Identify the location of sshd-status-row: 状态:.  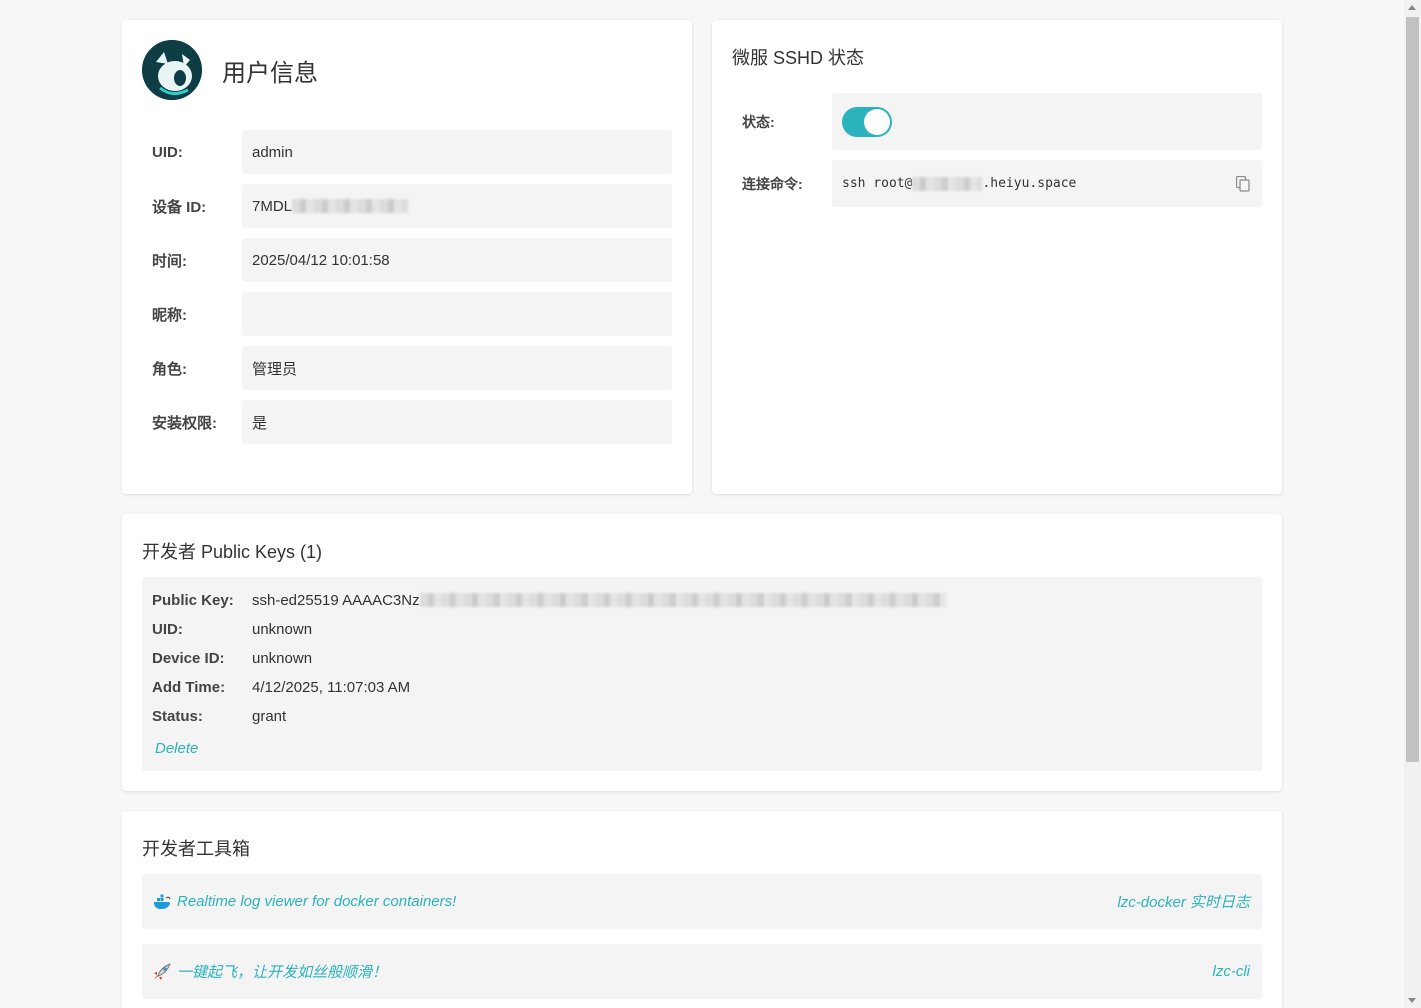
(997, 121).